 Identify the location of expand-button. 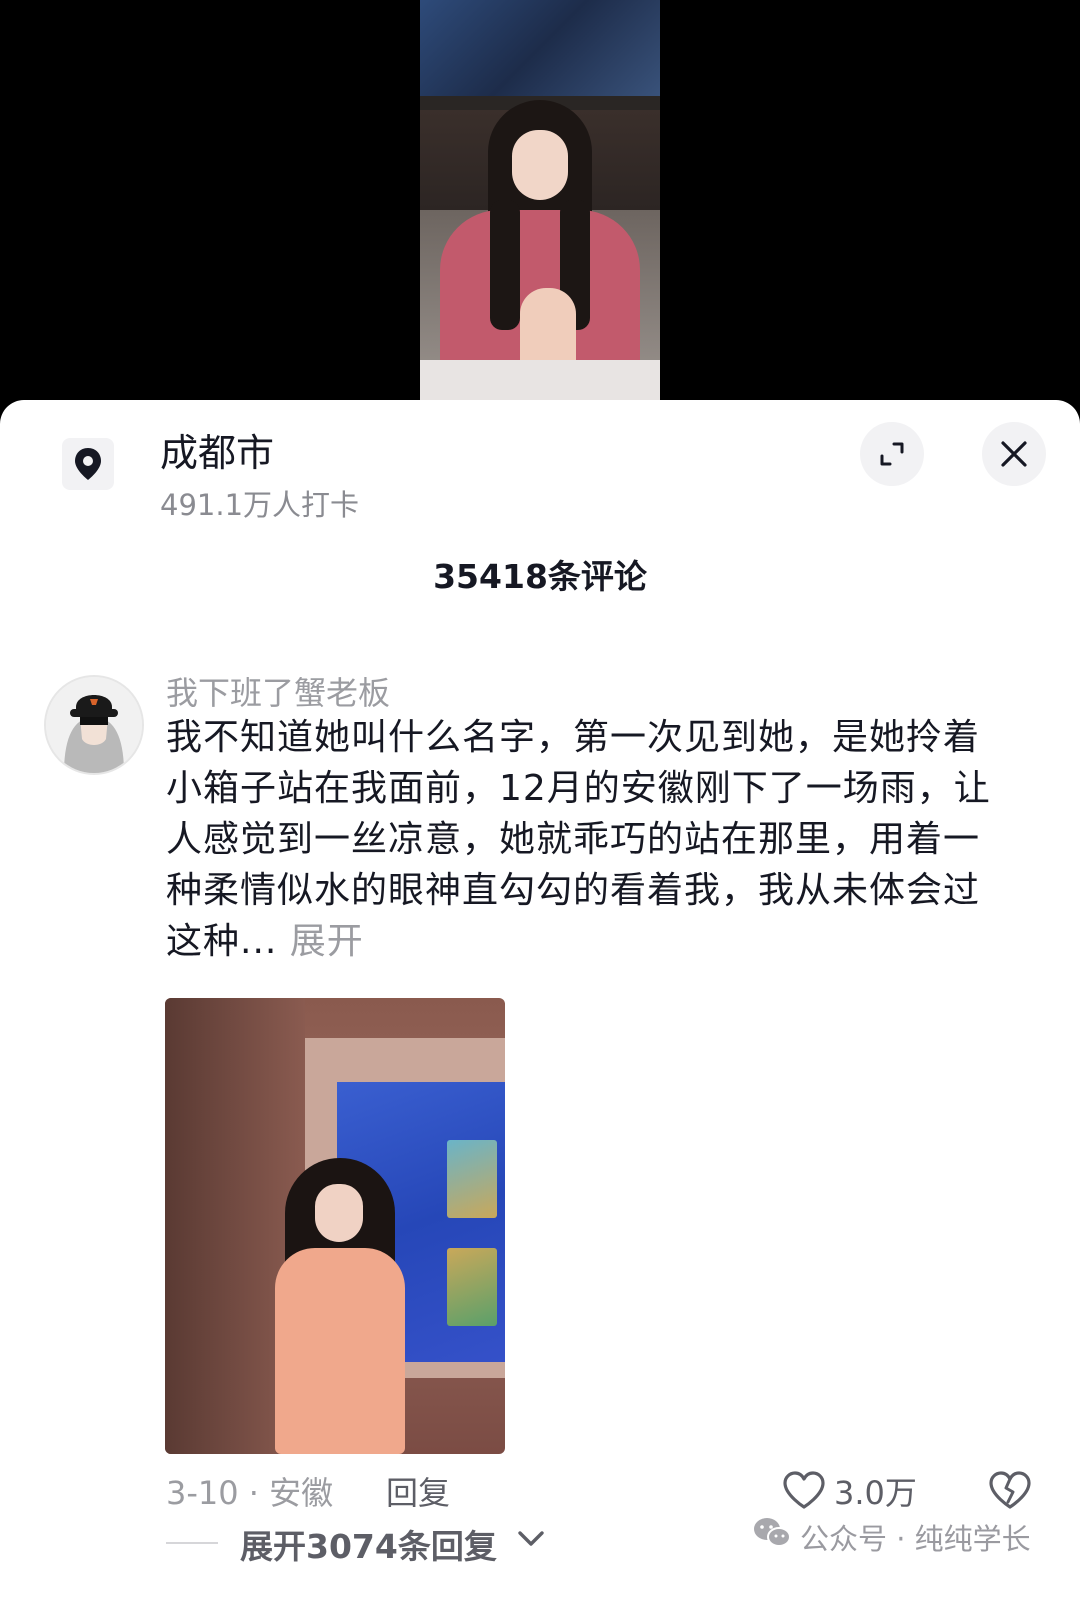
(892, 454).